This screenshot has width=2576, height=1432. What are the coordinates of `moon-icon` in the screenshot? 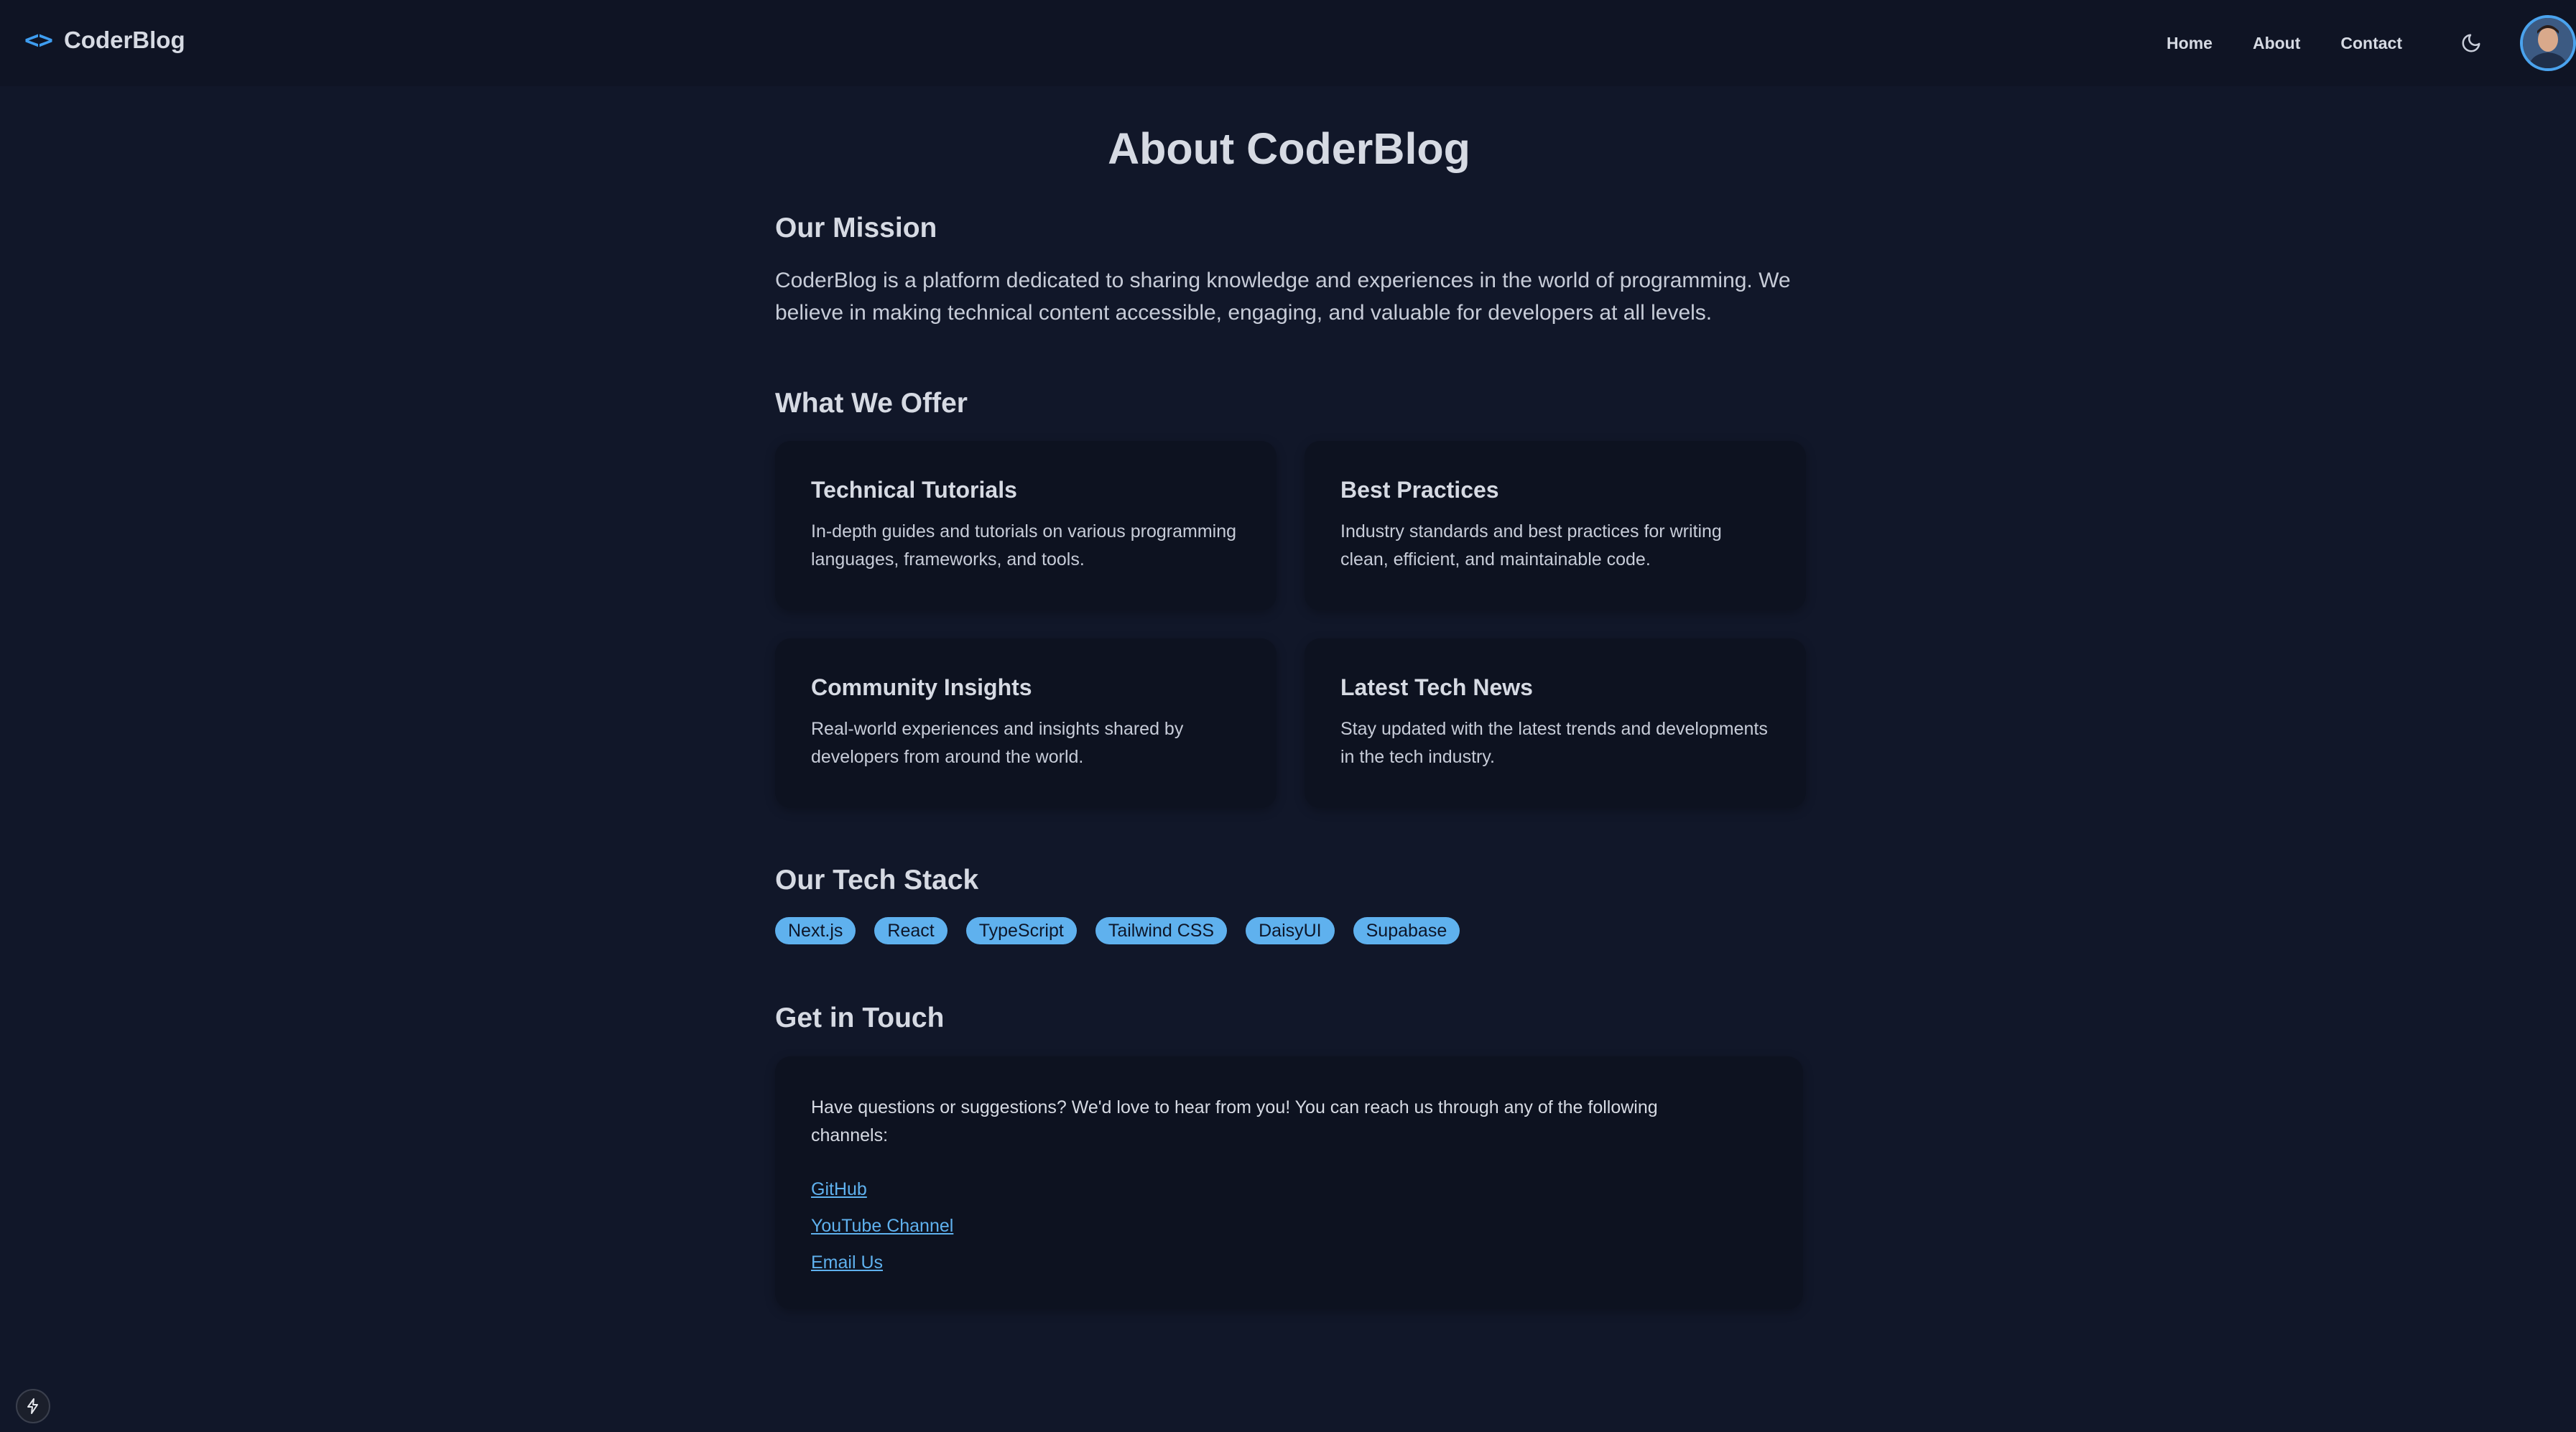 It's located at (2471, 43).